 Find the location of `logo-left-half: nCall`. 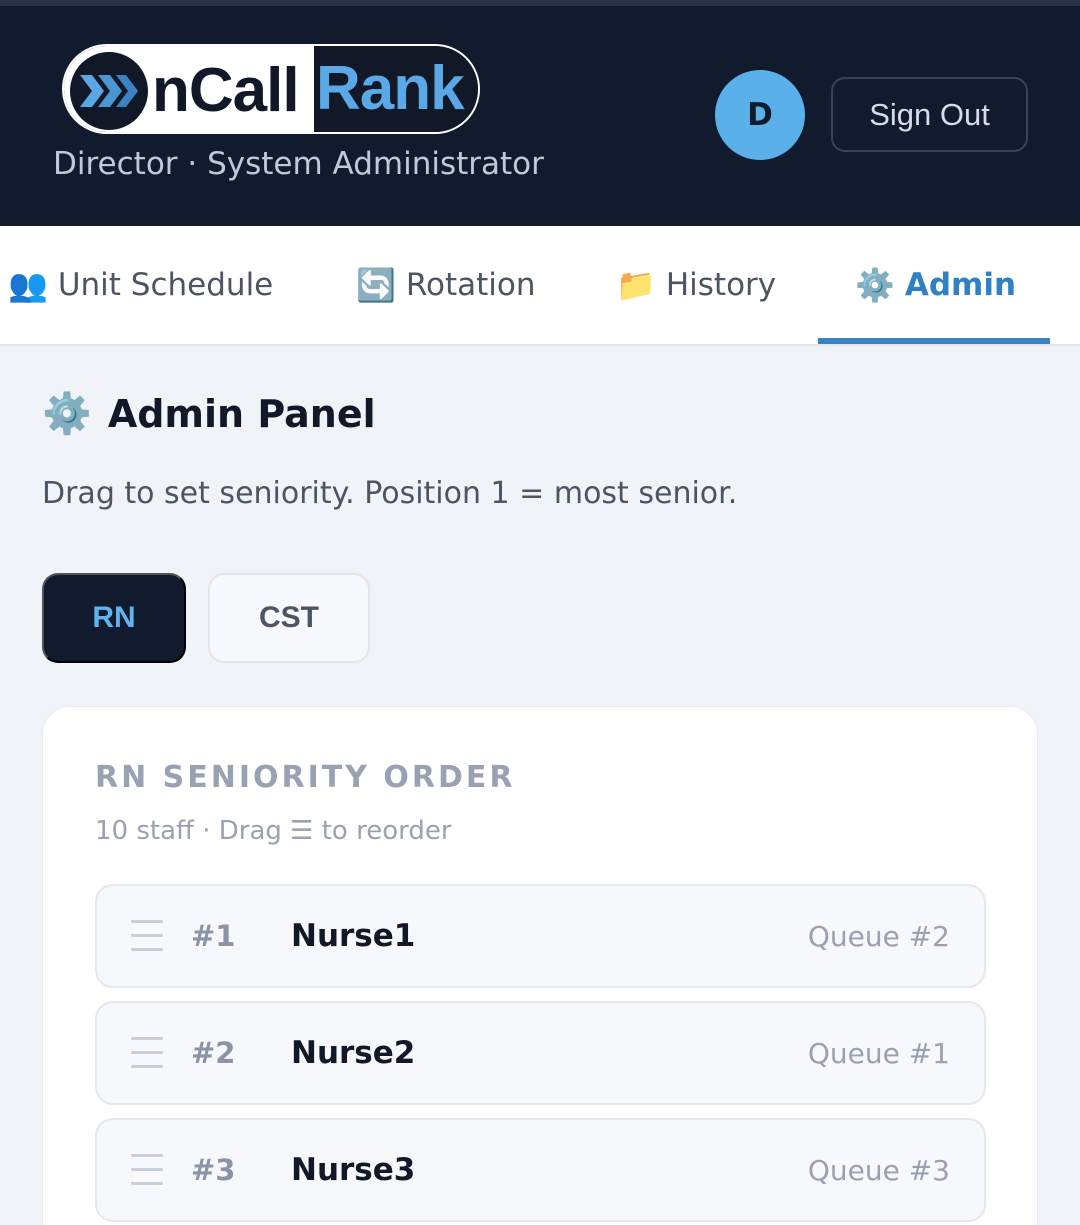

logo-left-half: nCall is located at coordinates (189, 89).